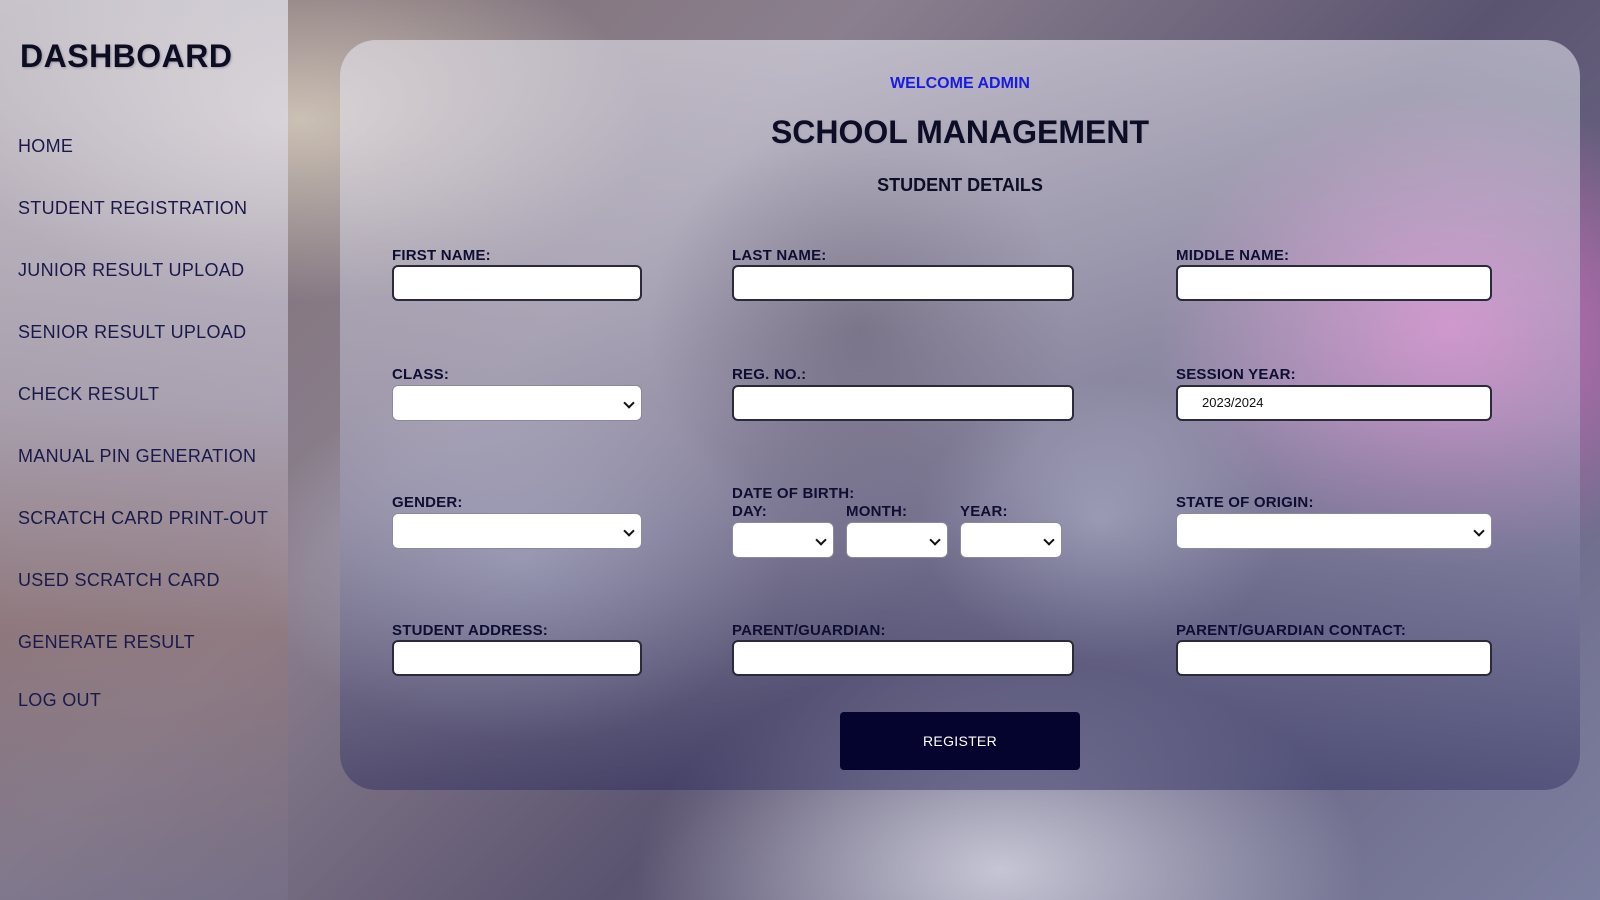 This screenshot has height=900, width=1600. What do you see at coordinates (783, 540) in the screenshot?
I see `dob-day-select` at bounding box center [783, 540].